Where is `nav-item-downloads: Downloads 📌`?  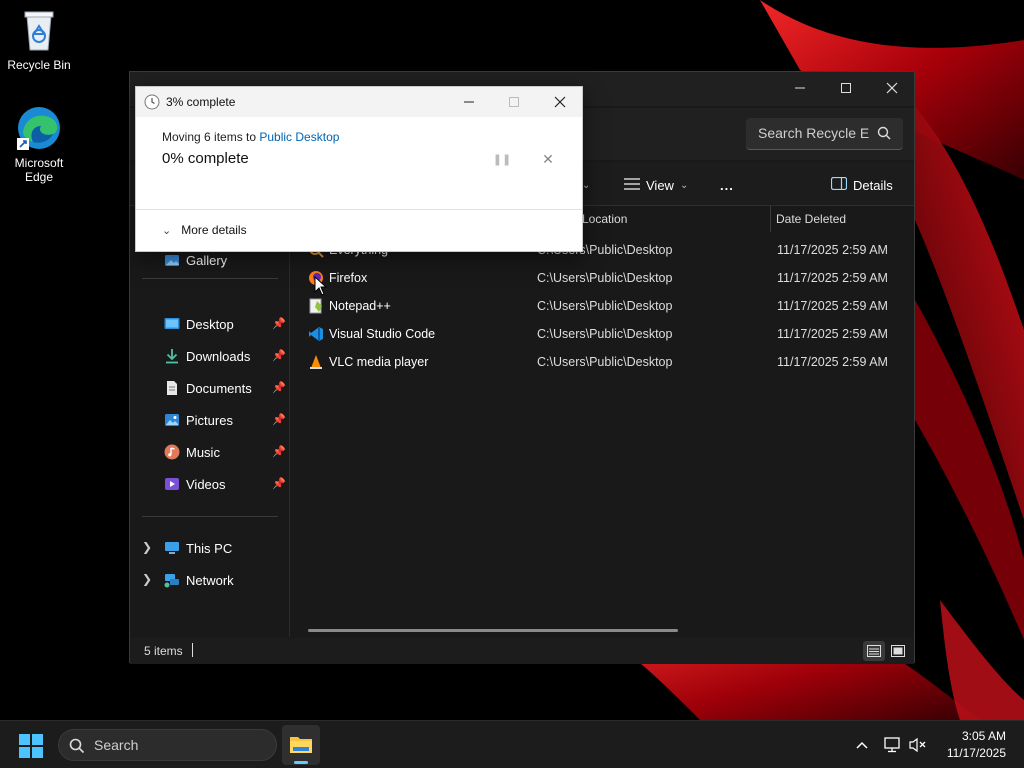
nav-item-downloads: Downloads 📌 is located at coordinates (210, 356).